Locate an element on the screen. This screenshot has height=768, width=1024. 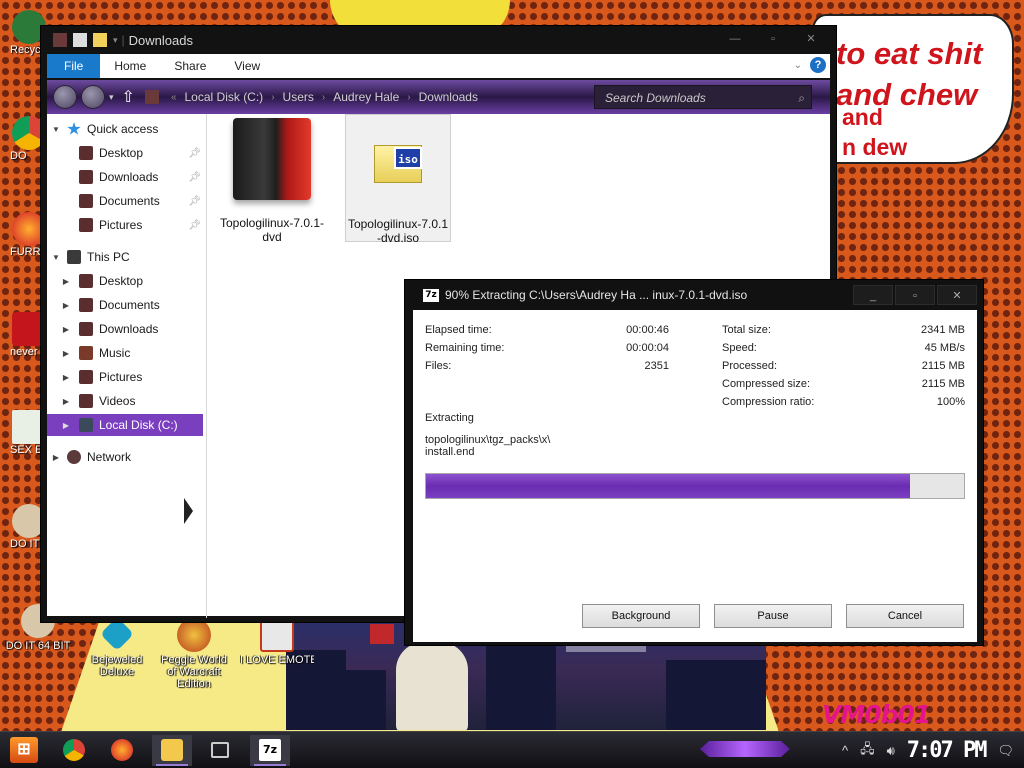
minimize-button: — is located at coordinates (735, 39).